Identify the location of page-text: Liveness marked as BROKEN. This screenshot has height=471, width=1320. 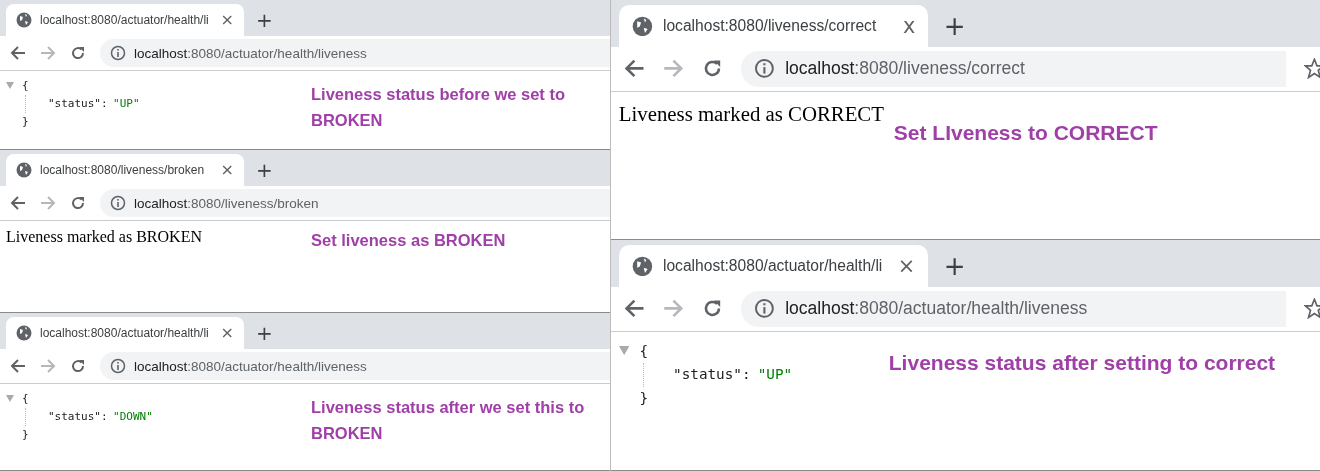
(104, 237).